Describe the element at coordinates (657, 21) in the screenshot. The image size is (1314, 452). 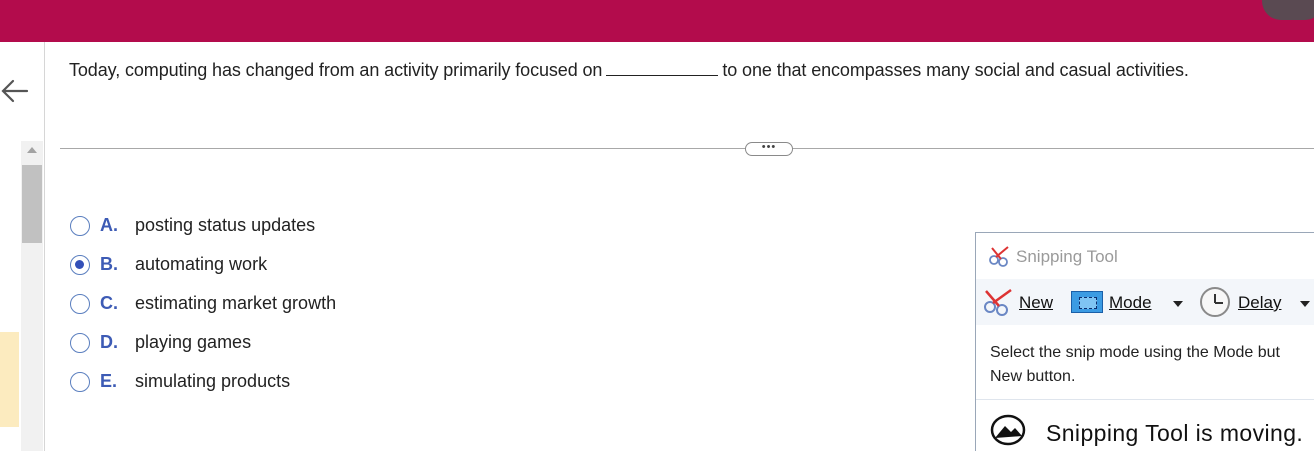
I see `top-banner` at that location.